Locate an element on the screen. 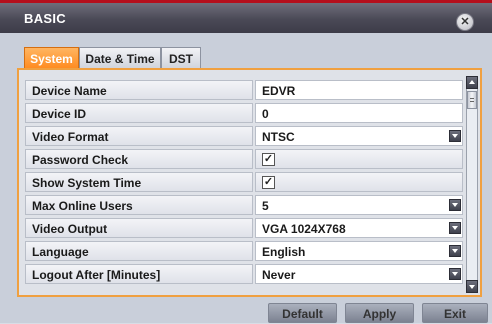  logout-after-select: Never is located at coordinates (359, 274).